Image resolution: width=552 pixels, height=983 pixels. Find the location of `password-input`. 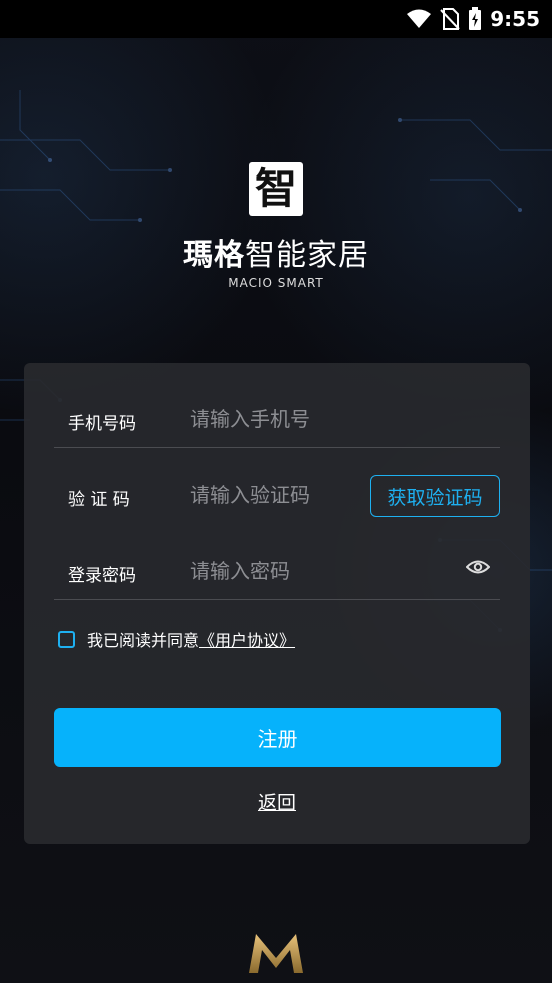

password-input is located at coordinates (280, 571).